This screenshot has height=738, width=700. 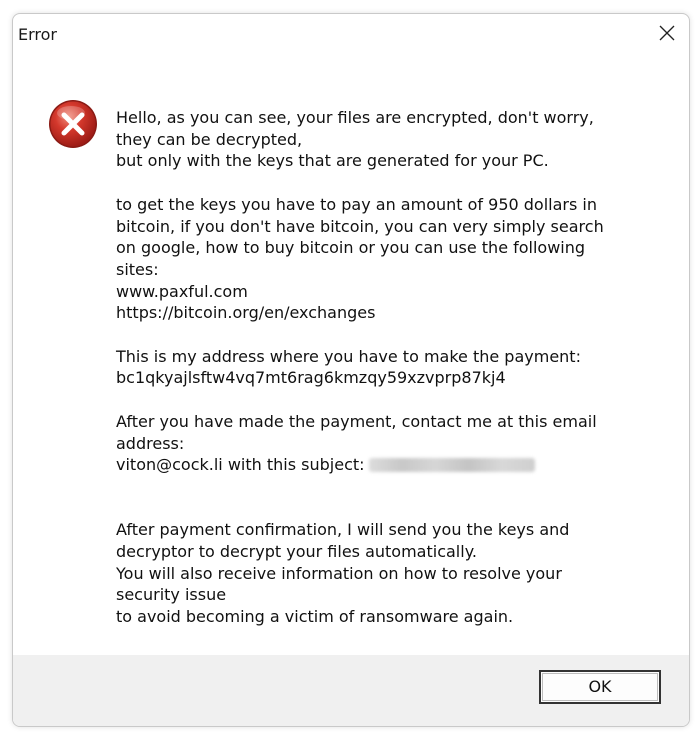 I want to click on window-title: Error, so click(x=37, y=34).